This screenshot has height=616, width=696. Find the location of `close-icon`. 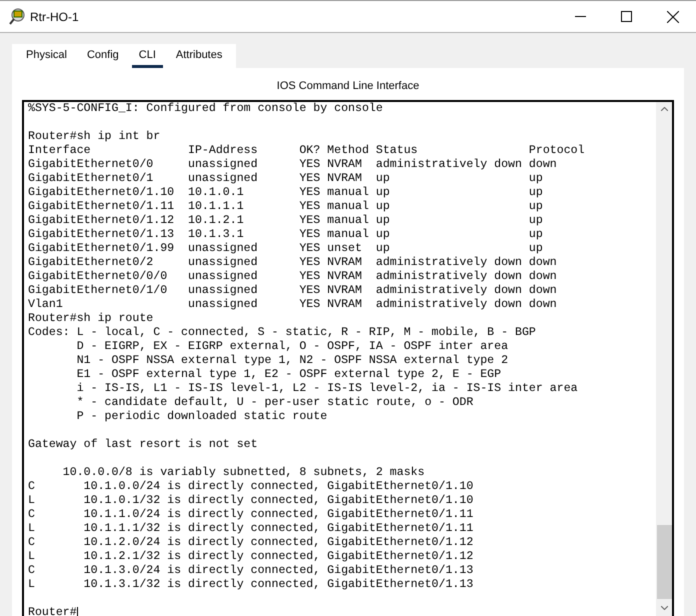

close-icon is located at coordinates (673, 16).